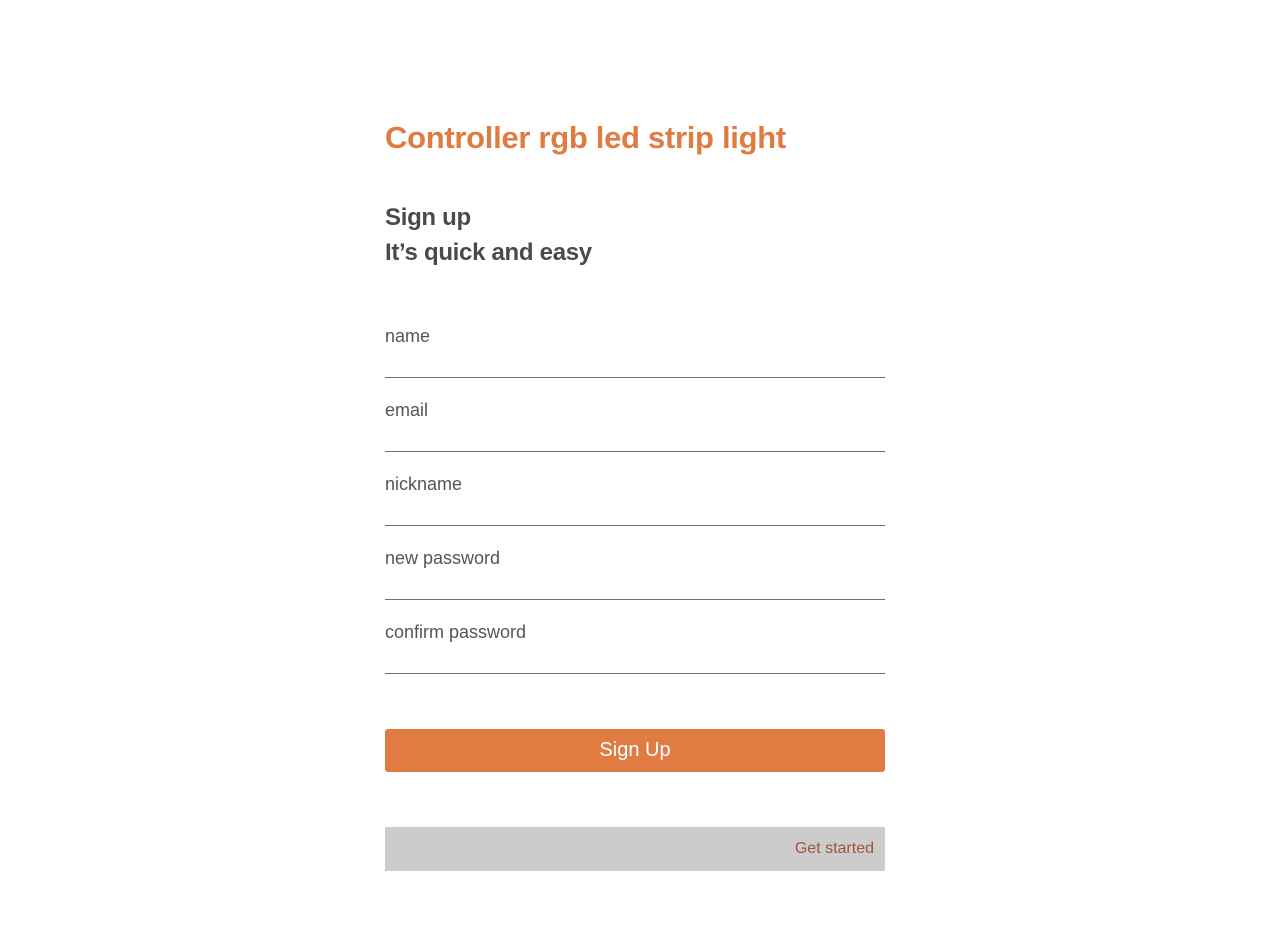 Image resolution: width=1269 pixels, height=947 pixels. I want to click on nickname-input, so click(635, 512).